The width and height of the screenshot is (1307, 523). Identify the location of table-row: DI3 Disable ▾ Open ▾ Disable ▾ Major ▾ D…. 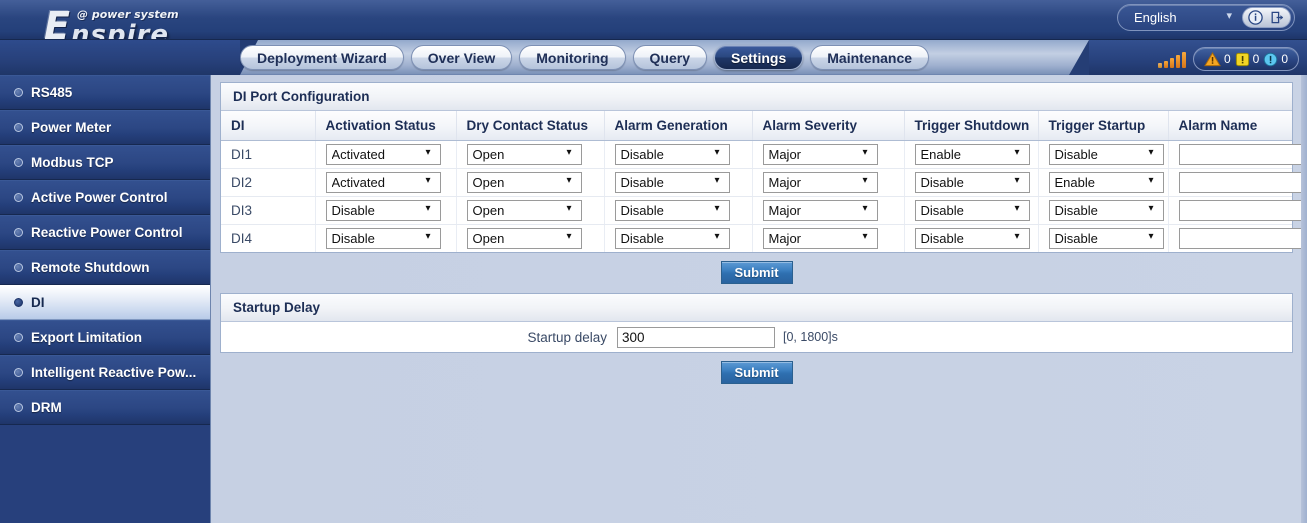
(763, 210).